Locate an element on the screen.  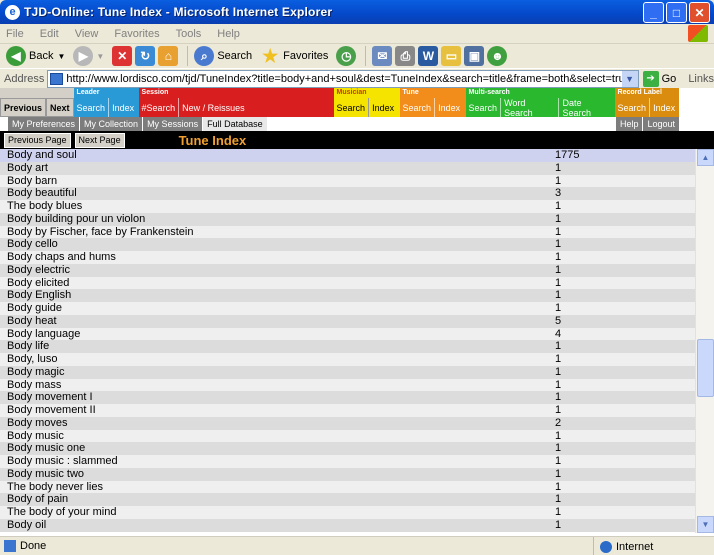
tune-title: Body language is located at coordinates (277, 334).